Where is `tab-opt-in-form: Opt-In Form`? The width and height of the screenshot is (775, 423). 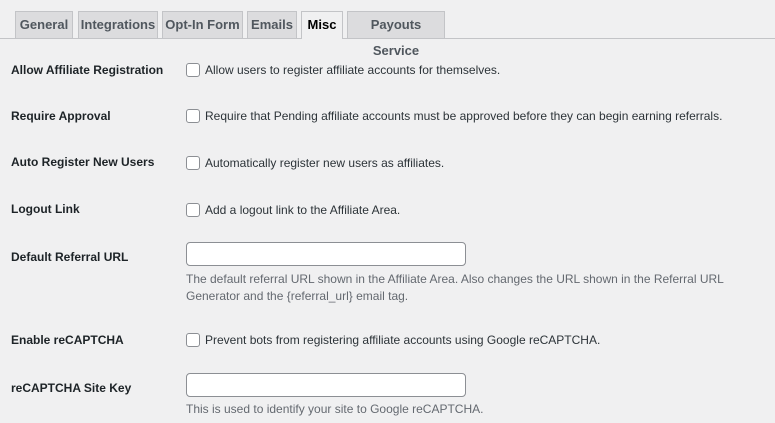
tab-opt-in-form: Opt-In Form is located at coordinates (202, 24).